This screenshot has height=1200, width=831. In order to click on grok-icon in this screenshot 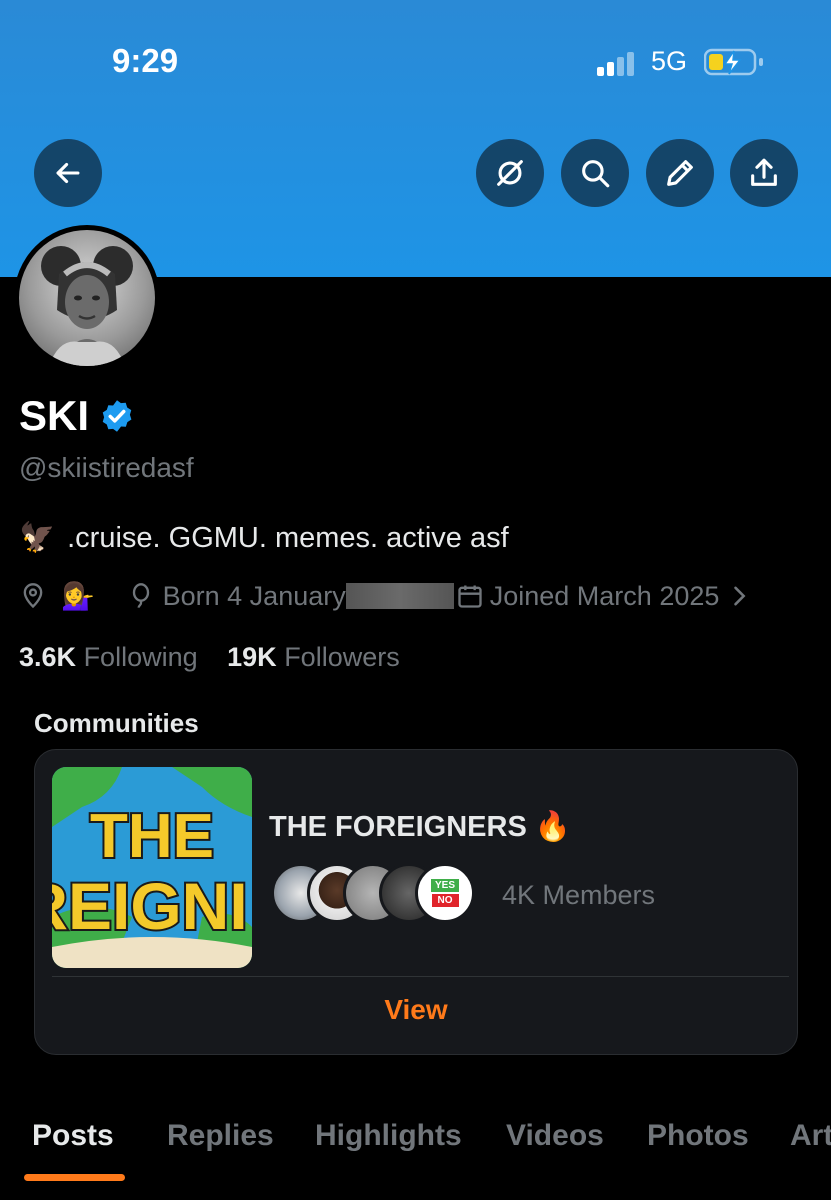, I will do `click(510, 173)`.